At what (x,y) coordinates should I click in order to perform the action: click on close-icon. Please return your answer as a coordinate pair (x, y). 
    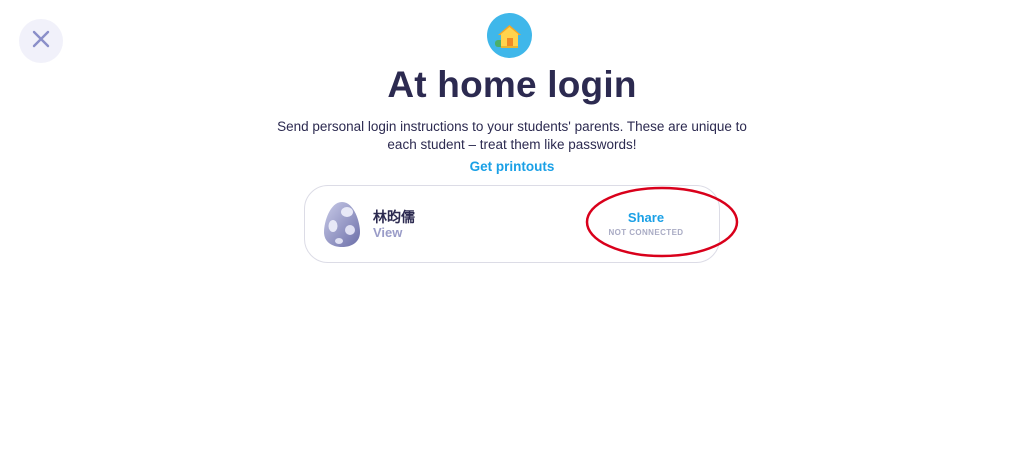
    Looking at the image, I should click on (41, 41).